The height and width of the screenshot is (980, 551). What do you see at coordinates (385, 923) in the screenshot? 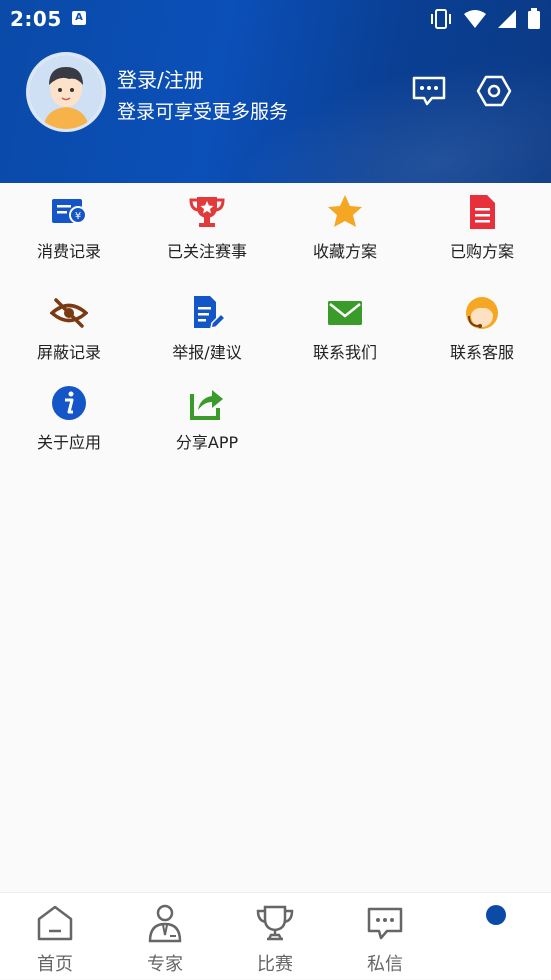
I see `message-icon` at bounding box center [385, 923].